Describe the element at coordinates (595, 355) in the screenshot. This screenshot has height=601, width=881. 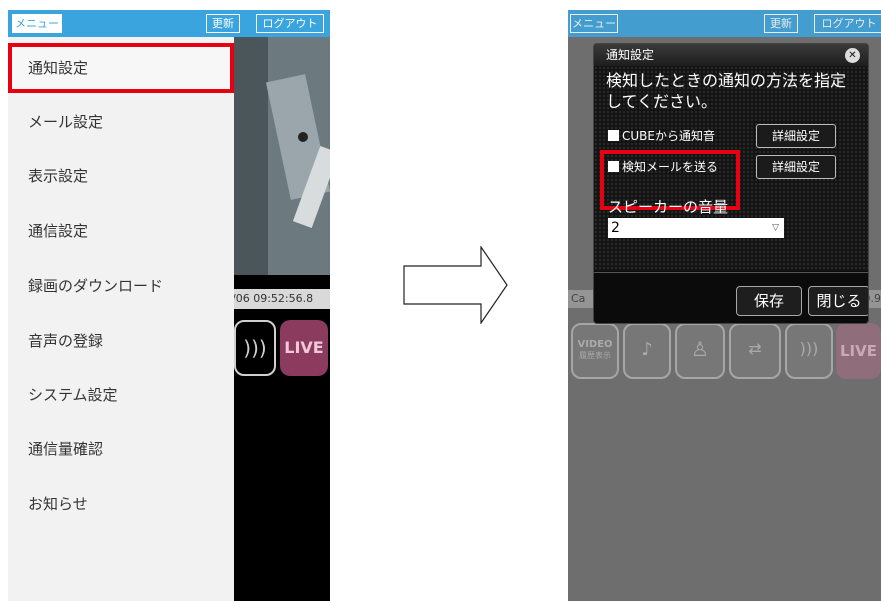
I see `history-label: 履歴表示` at that location.